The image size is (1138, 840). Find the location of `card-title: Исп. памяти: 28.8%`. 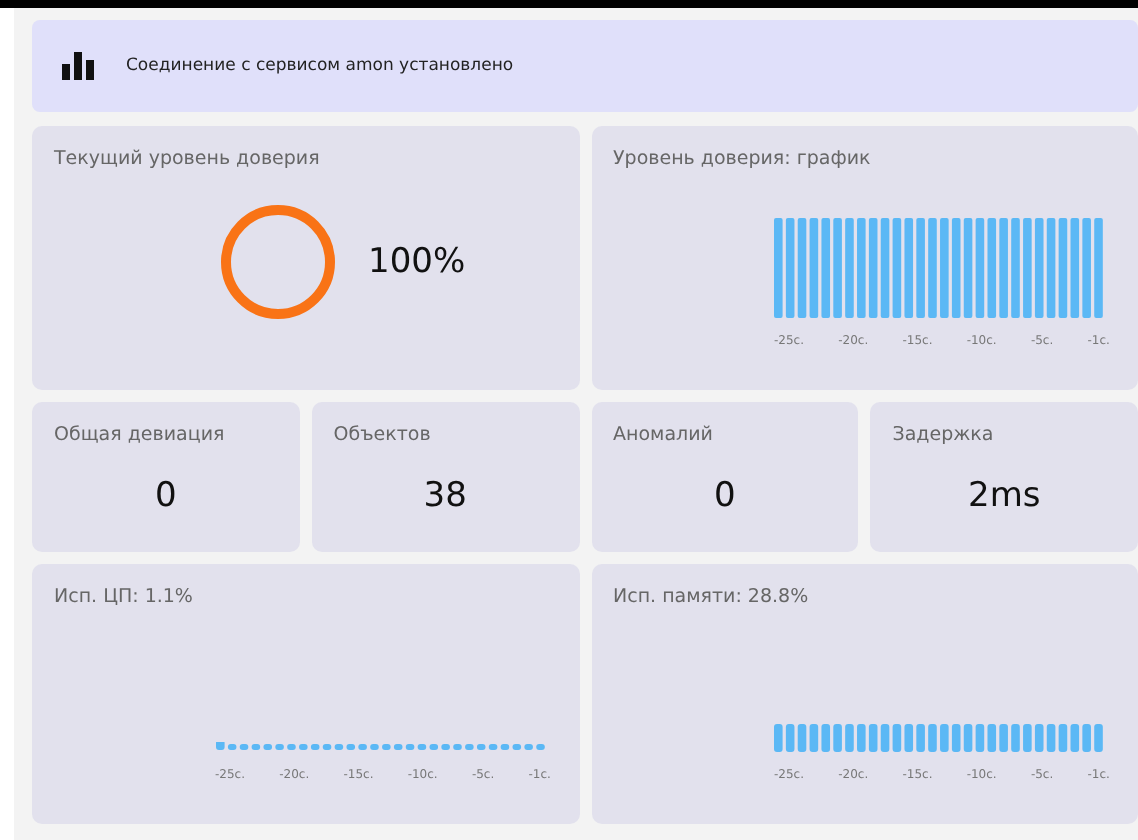

card-title: Исп. памяти: 28.8% is located at coordinates (711, 597).